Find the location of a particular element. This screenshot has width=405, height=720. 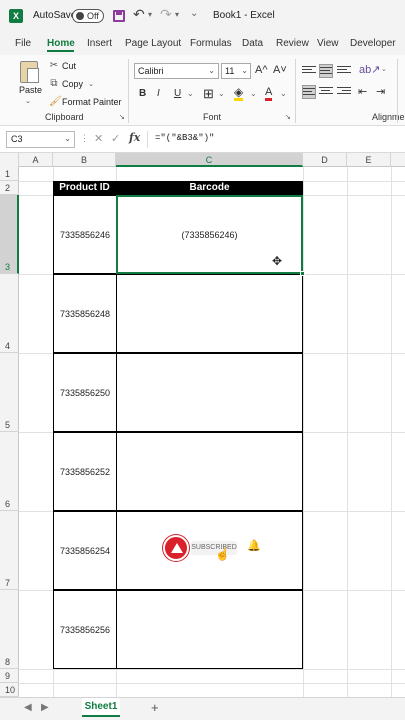

product-id-cell: 7335856250 is located at coordinates (85, 392).